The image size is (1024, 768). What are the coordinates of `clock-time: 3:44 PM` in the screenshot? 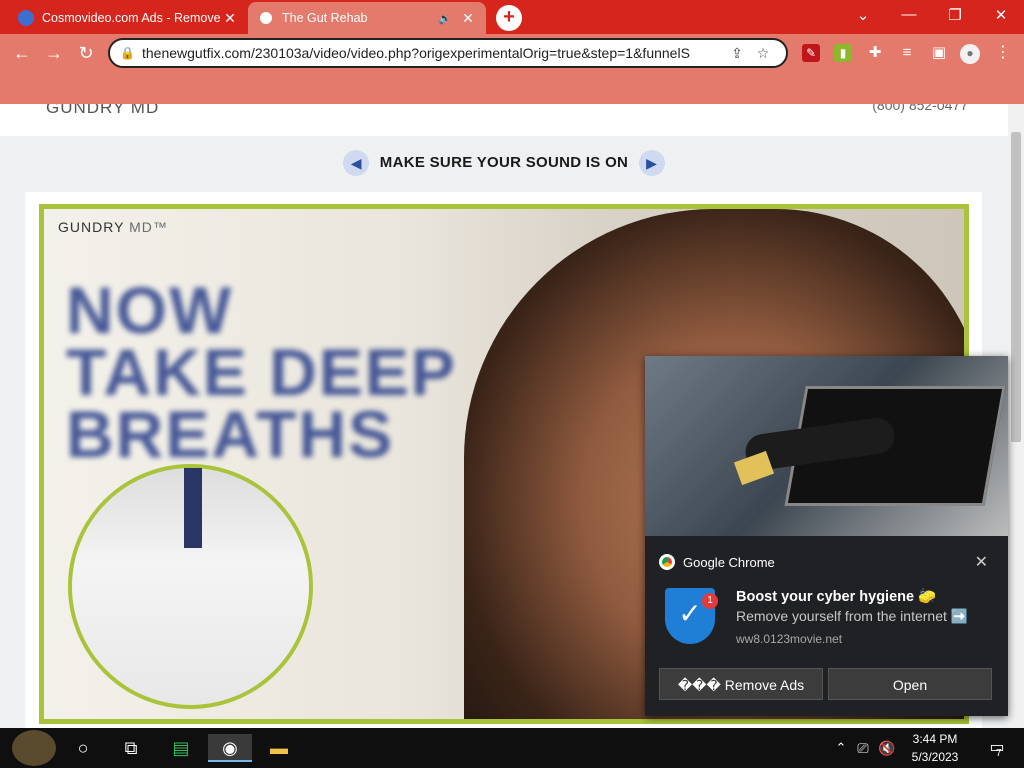 It's located at (935, 739).